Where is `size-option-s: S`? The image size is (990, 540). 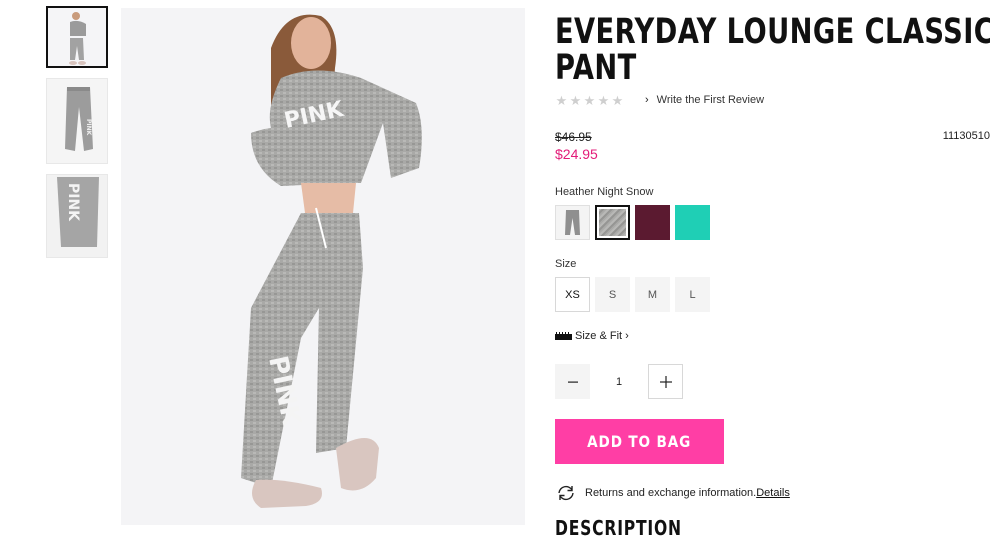
size-option-s: S is located at coordinates (612, 294).